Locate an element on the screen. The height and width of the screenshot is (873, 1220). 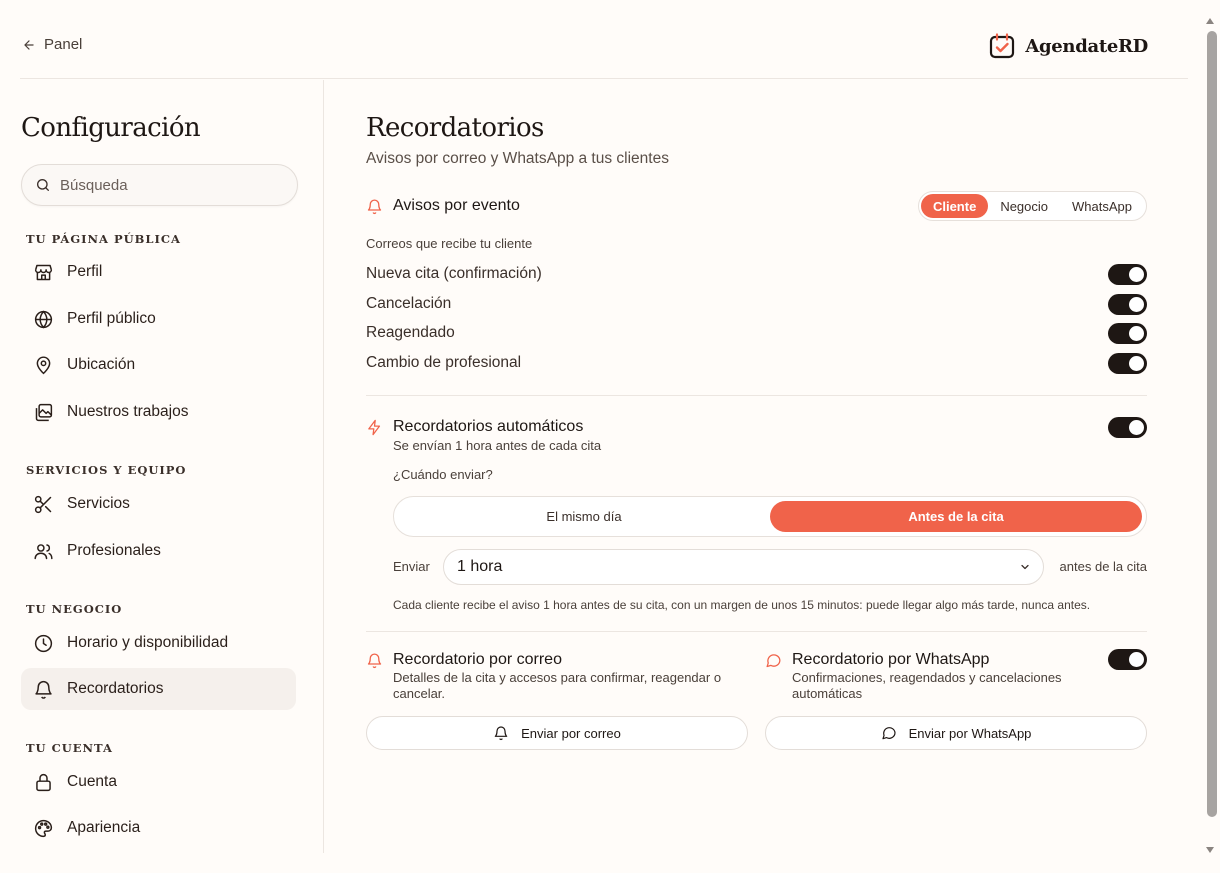
top-bar: Panel AgendateRD is located at coordinates (604, 39).